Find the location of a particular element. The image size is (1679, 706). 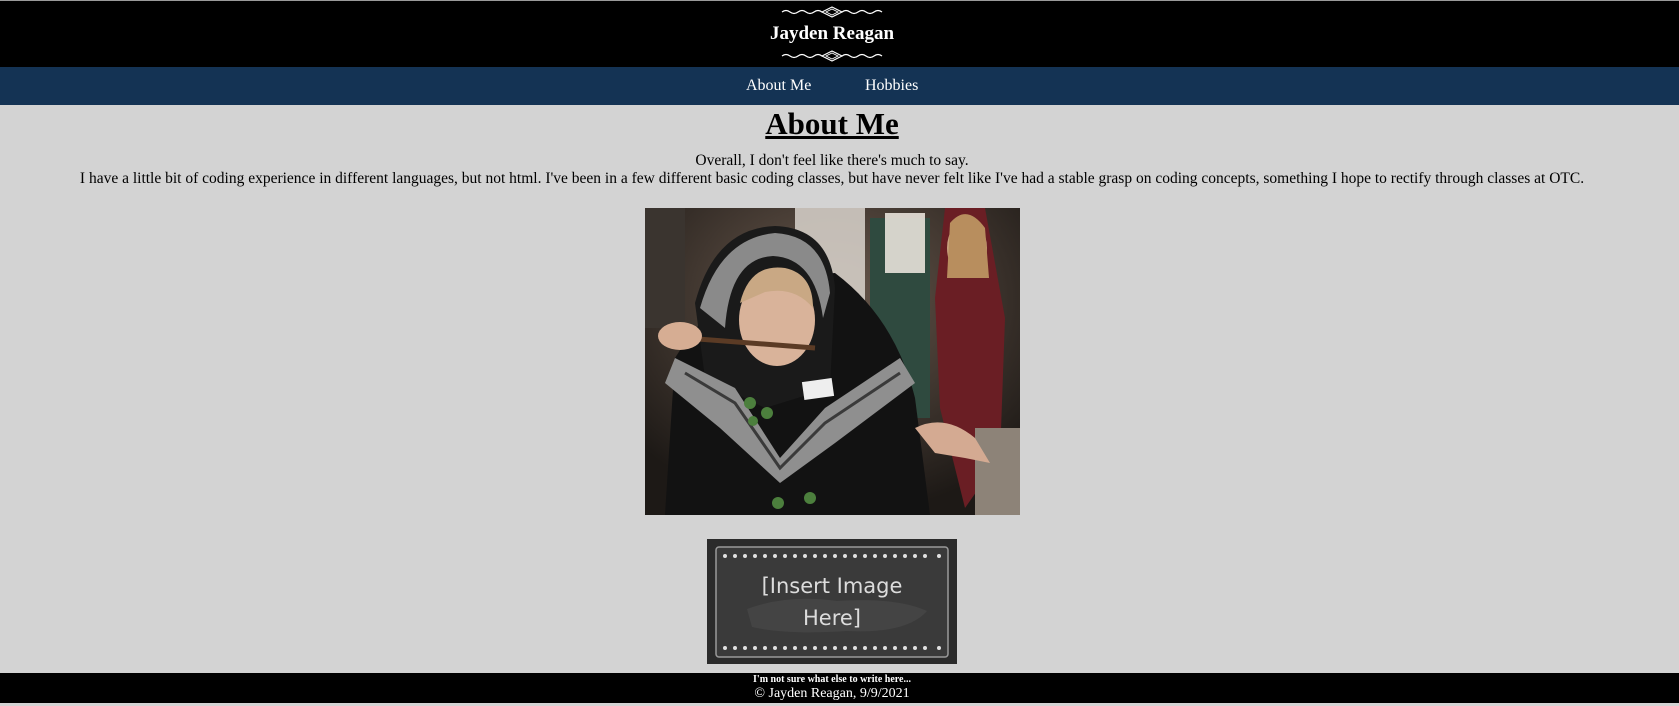

nav-link-about-me: About Me is located at coordinates (778, 86).